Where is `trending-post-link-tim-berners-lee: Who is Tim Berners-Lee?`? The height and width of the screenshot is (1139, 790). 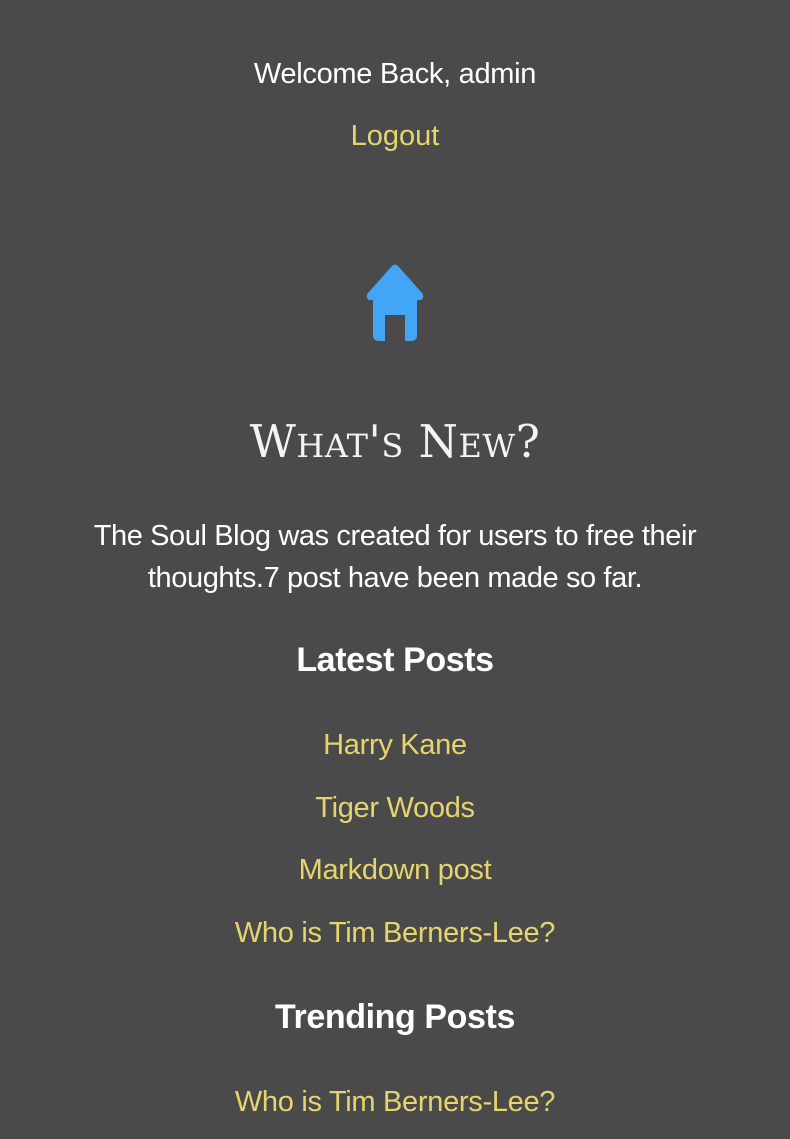
trending-post-link-tim-berners-lee: Who is Tim Berners-Lee? is located at coordinates (395, 1102).